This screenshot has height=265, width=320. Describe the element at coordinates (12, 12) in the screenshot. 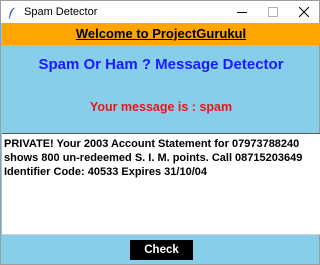

I see `feather-icon` at that location.